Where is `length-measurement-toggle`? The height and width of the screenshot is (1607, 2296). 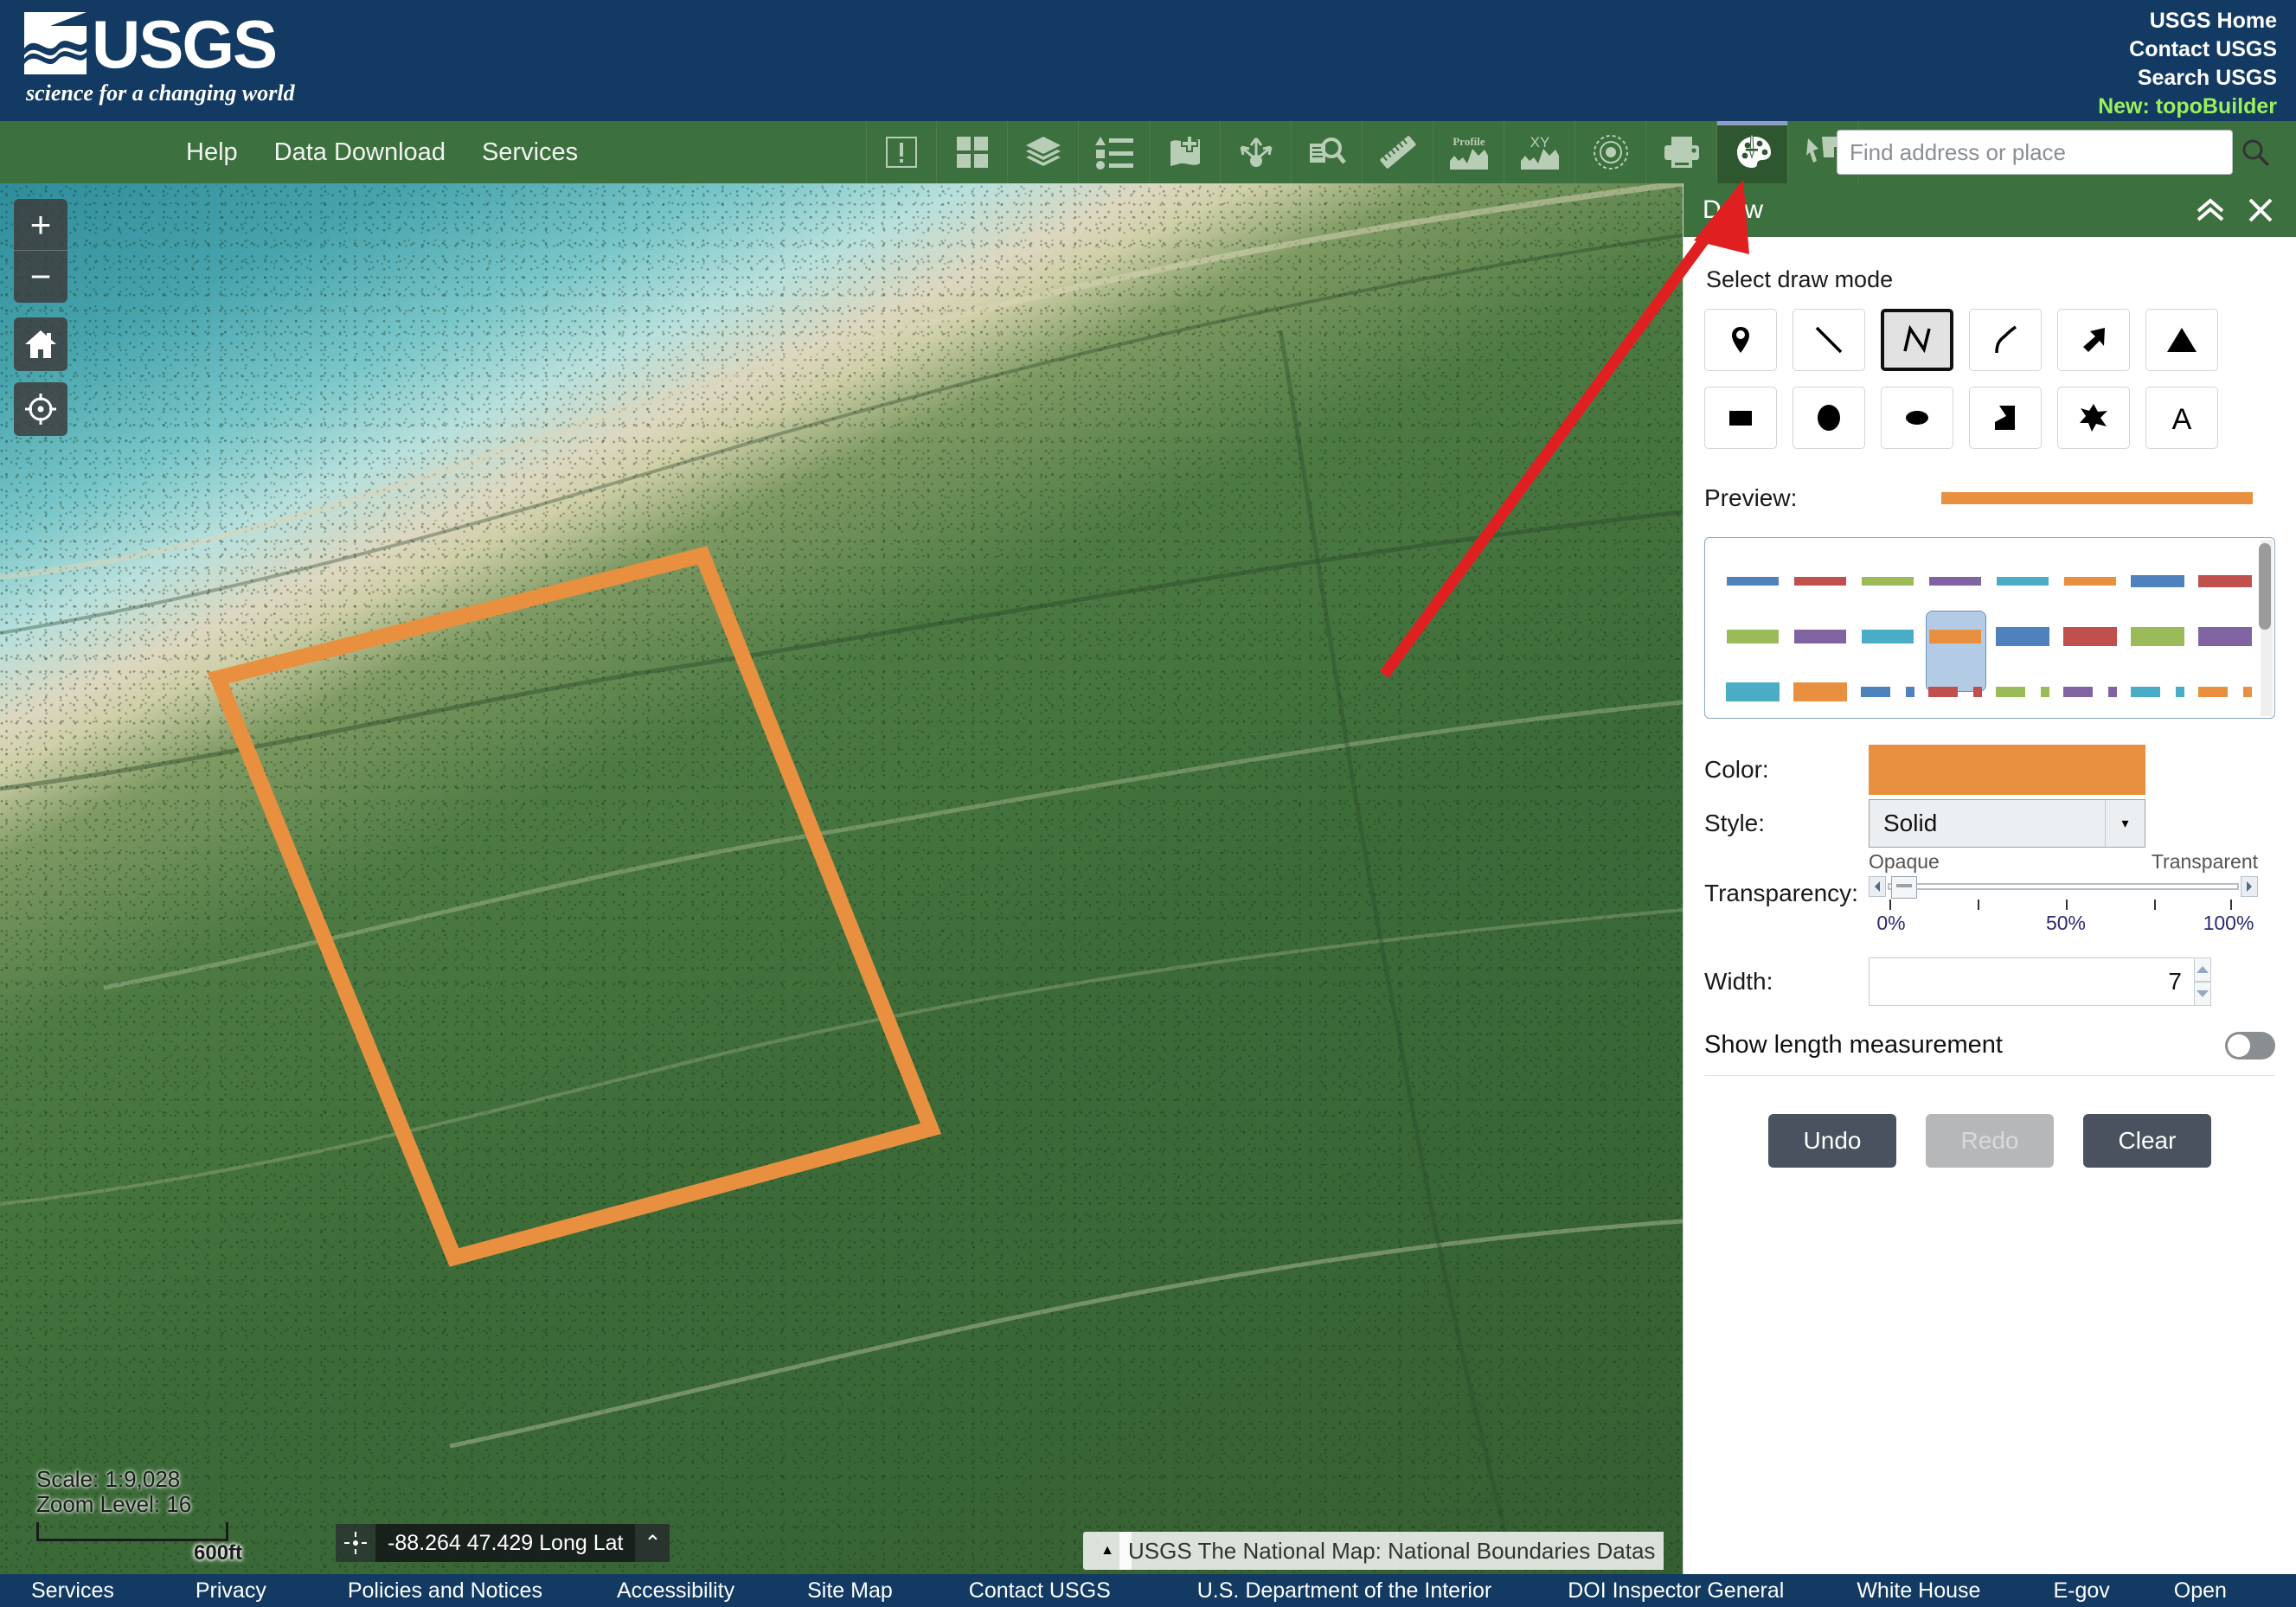
length-measurement-toggle is located at coordinates (2250, 1045).